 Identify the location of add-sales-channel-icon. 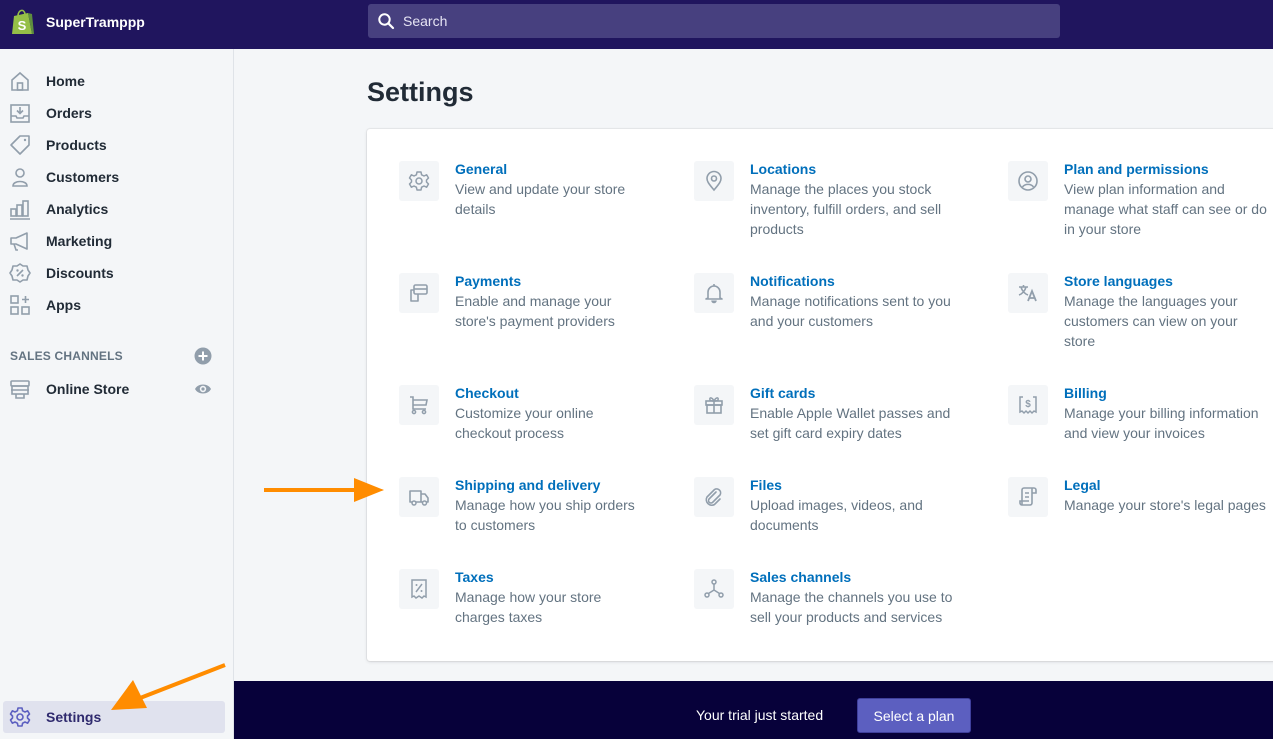
(203, 356).